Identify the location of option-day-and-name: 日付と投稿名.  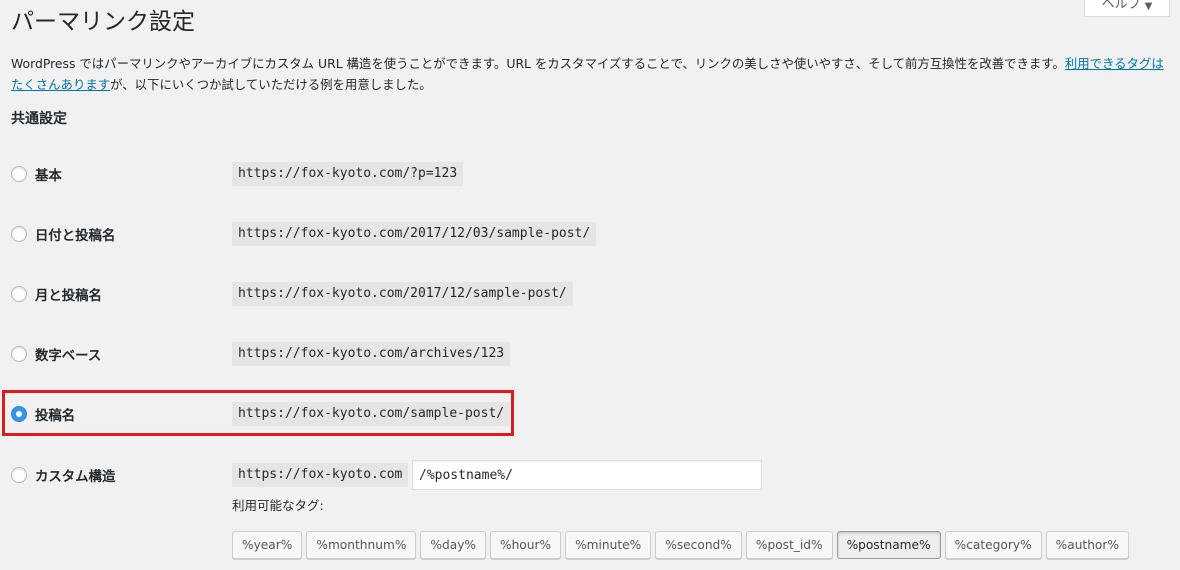
(63, 234).